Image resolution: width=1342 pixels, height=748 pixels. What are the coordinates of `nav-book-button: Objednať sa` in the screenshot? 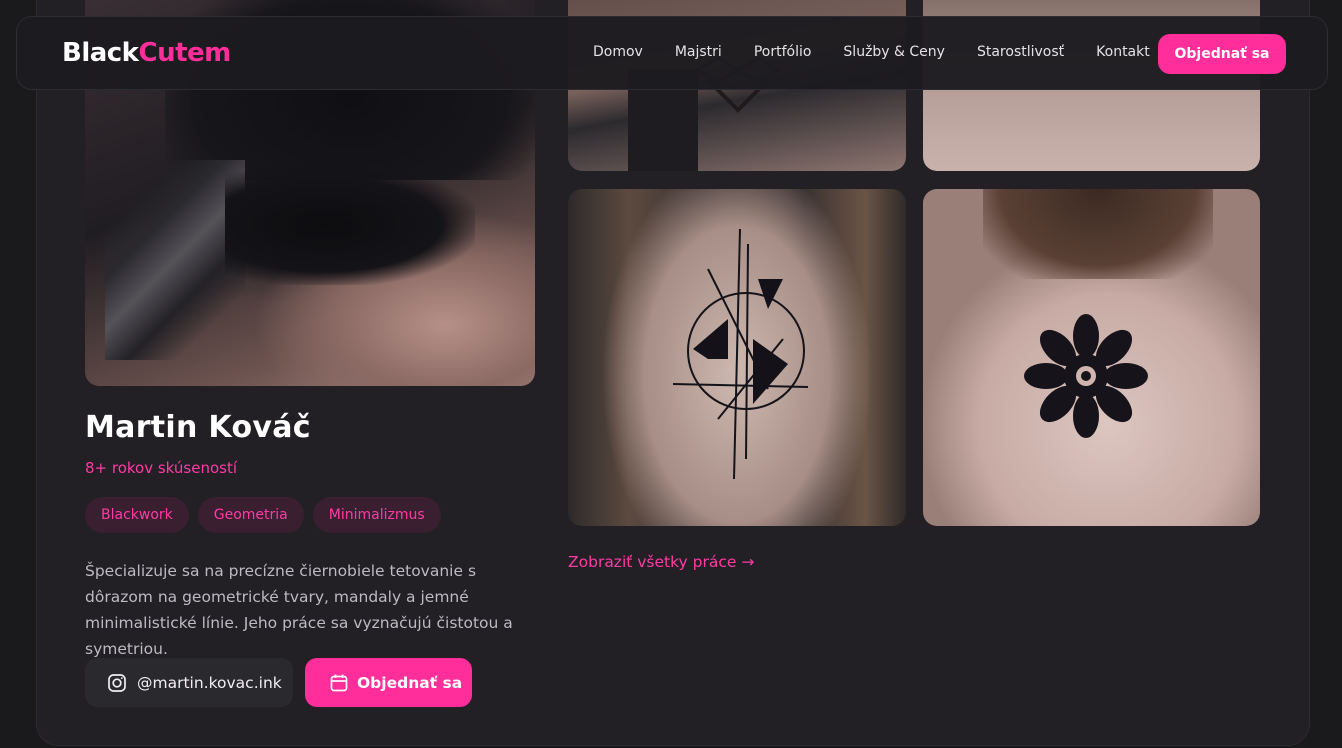 It's located at (1222, 54).